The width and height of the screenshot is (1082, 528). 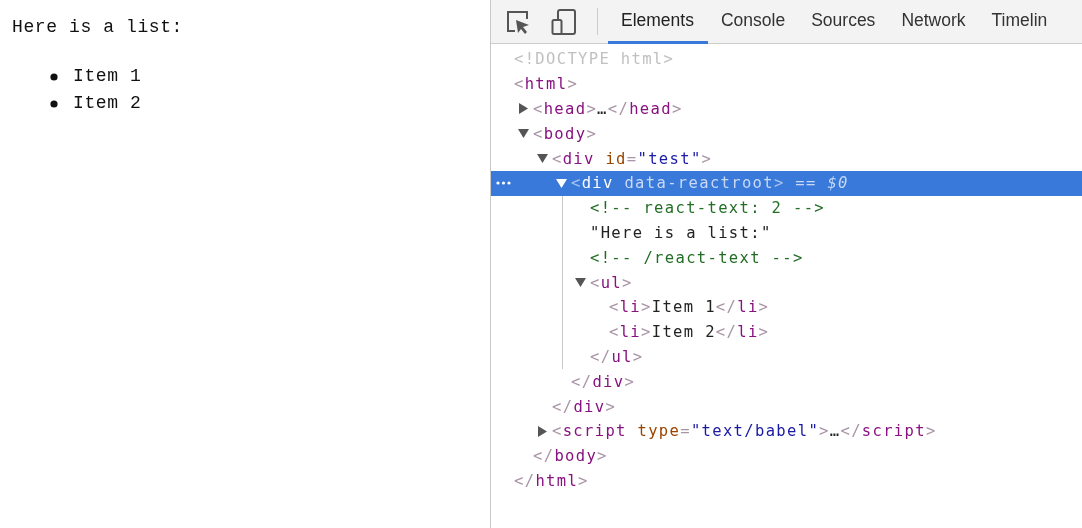 I want to click on inspect-element-icon, so click(x=518, y=21).